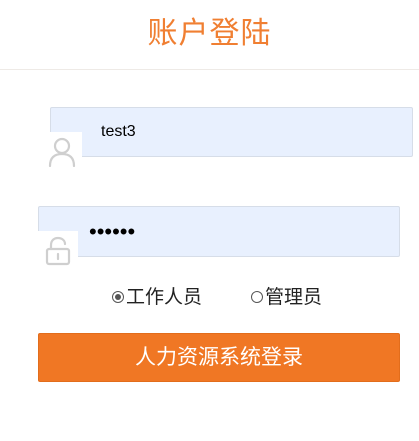 Image resolution: width=419 pixels, height=441 pixels. What do you see at coordinates (164, 297) in the screenshot?
I see `role-label-worker: 工作人员` at bounding box center [164, 297].